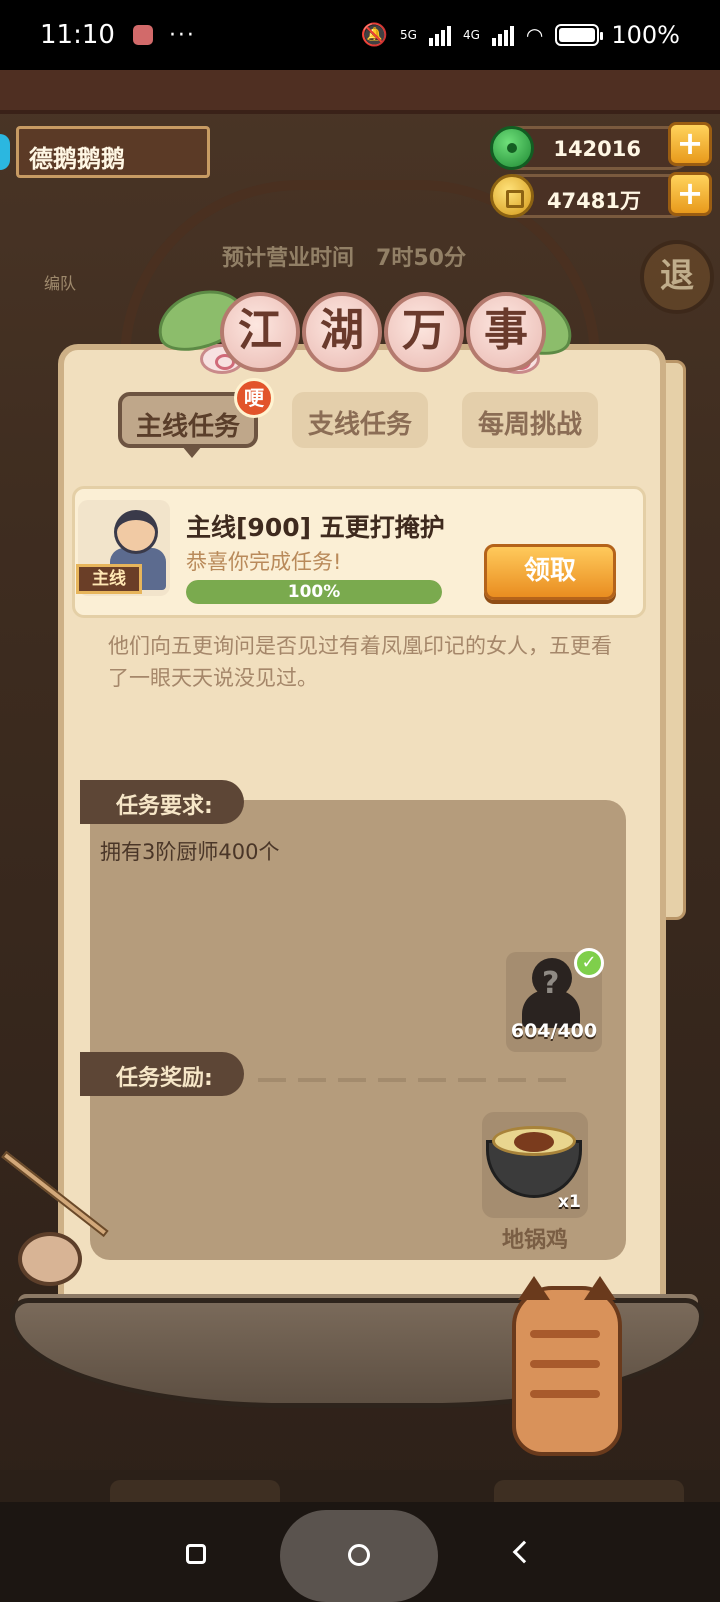 This screenshot has width=720, height=1602. Describe the element at coordinates (136, 532) in the screenshot. I see `character-head` at that location.